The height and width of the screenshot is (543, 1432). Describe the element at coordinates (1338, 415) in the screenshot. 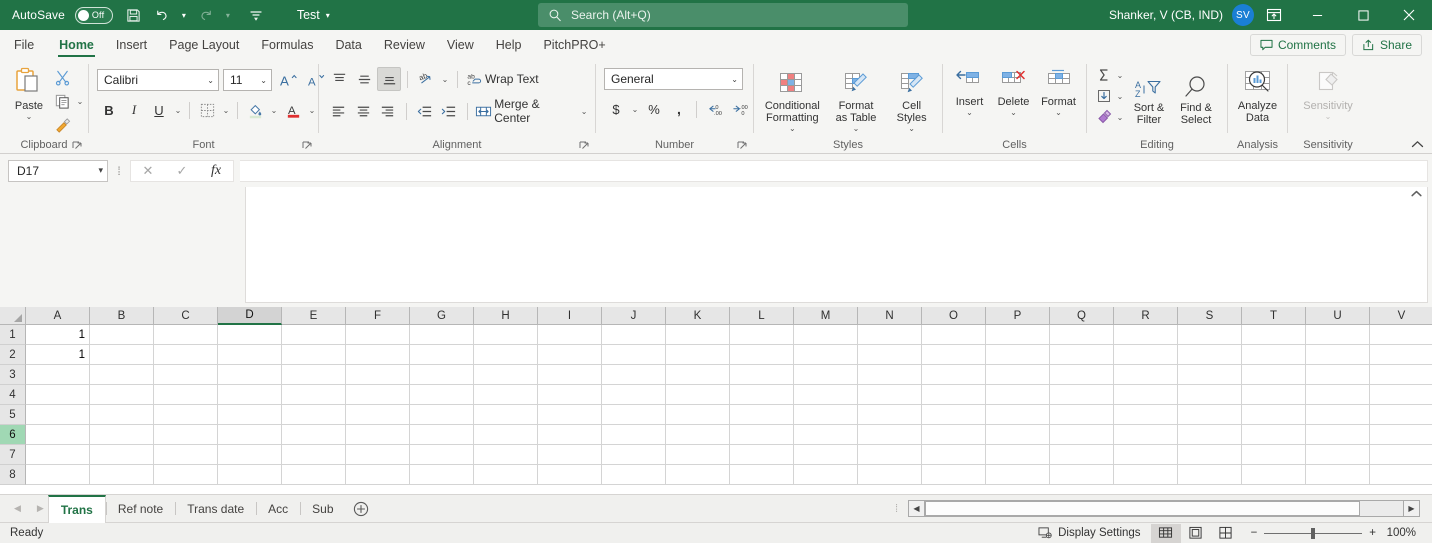

I see `cell-U5` at that location.